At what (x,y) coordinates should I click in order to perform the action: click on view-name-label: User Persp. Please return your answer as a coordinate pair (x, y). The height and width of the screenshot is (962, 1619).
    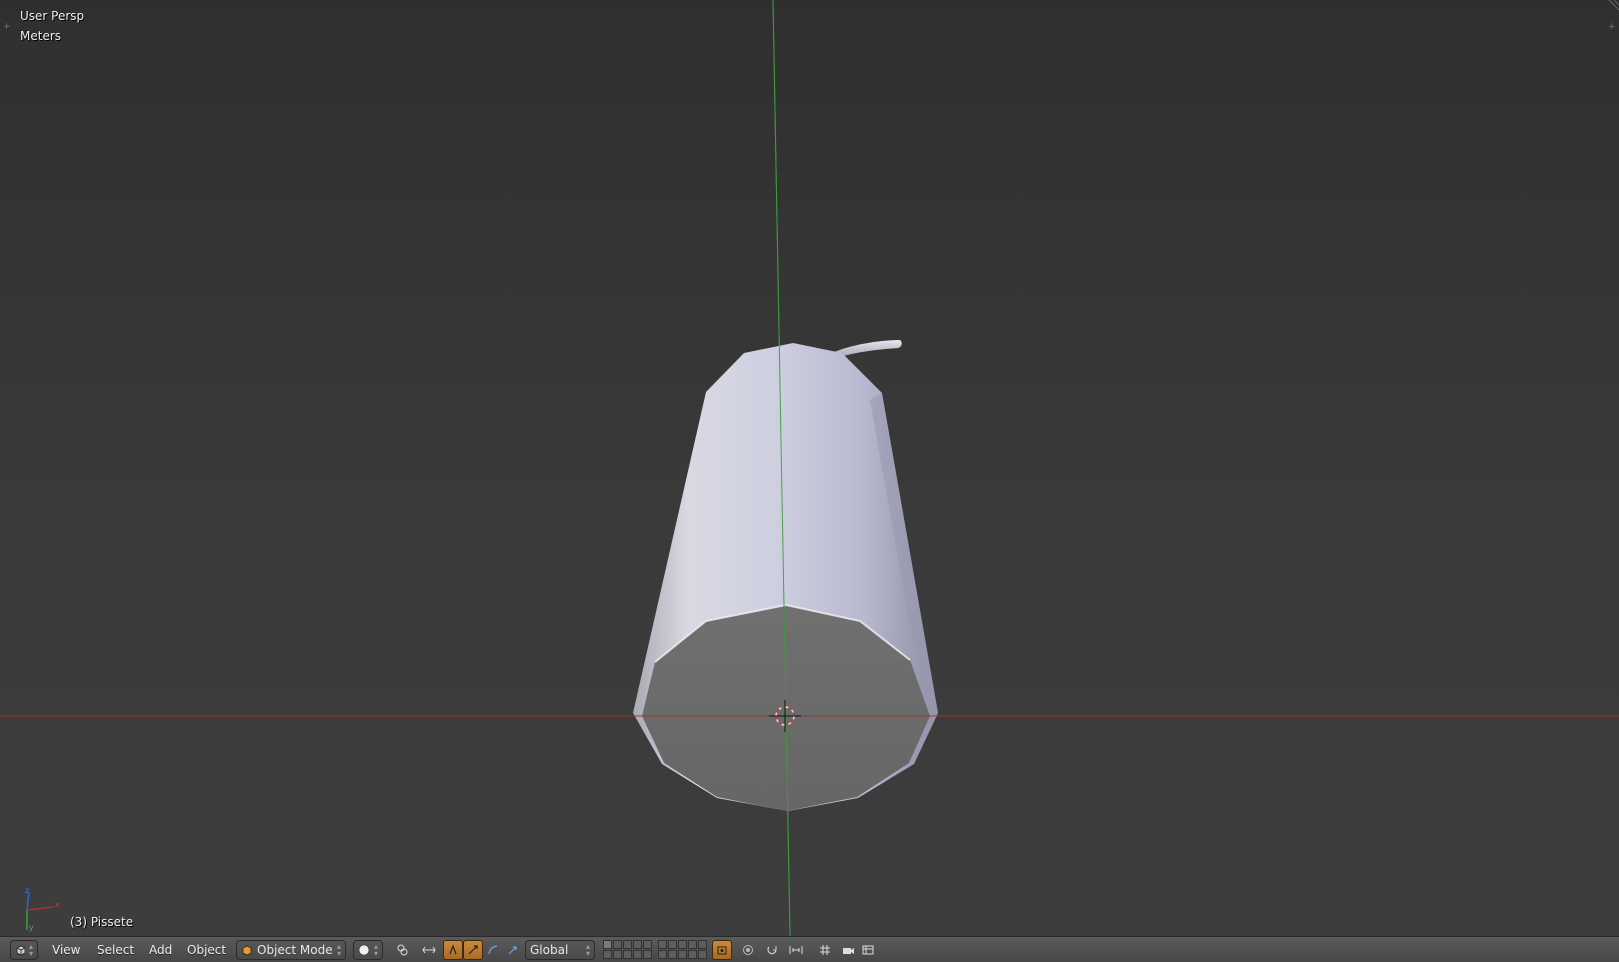
    Looking at the image, I should click on (52, 16).